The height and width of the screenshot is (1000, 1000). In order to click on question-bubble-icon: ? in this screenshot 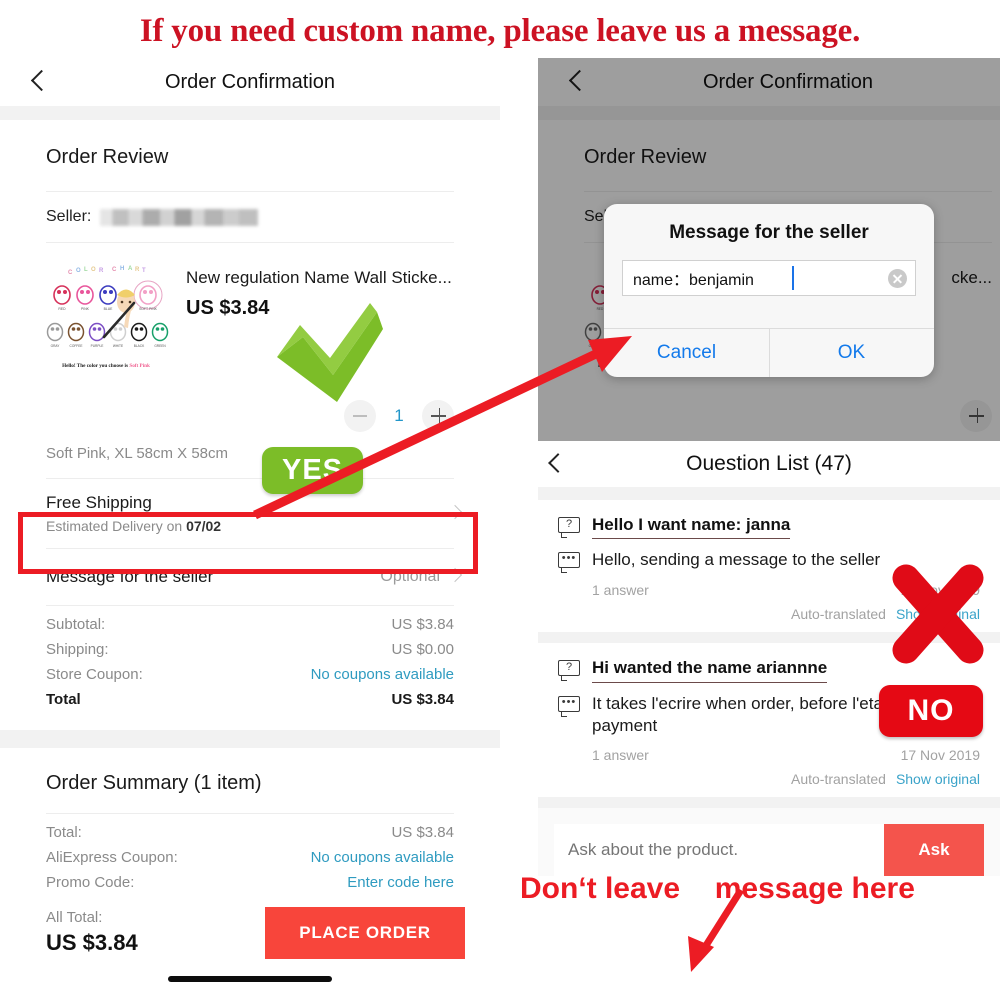, I will do `click(570, 671)`.